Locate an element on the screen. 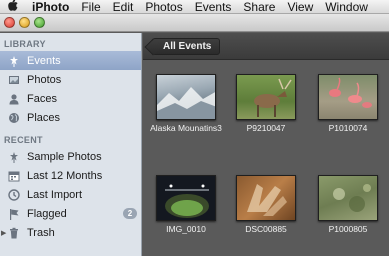 This screenshot has width=389, height=256. close-window-button is located at coordinates (9, 22).